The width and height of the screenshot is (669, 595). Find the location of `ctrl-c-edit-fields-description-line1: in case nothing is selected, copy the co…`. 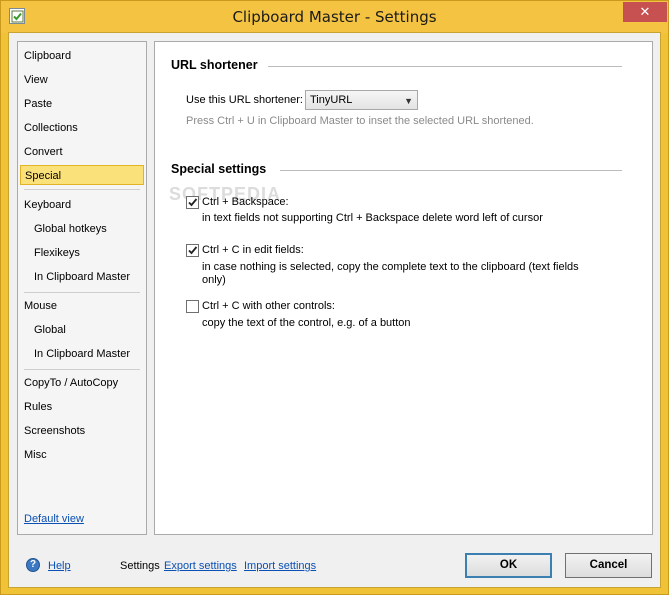

ctrl-c-edit-fields-description-line1: in case nothing is selected, copy the co… is located at coordinates (390, 267).